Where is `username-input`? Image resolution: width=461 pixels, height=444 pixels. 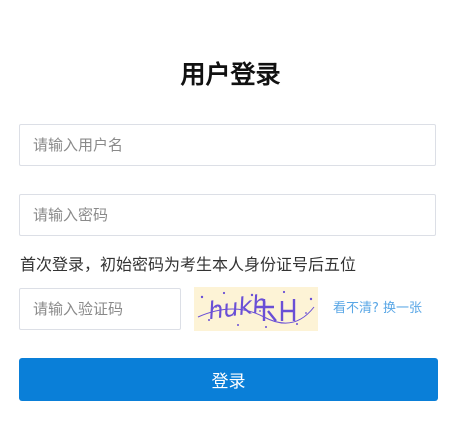 username-input is located at coordinates (227, 145).